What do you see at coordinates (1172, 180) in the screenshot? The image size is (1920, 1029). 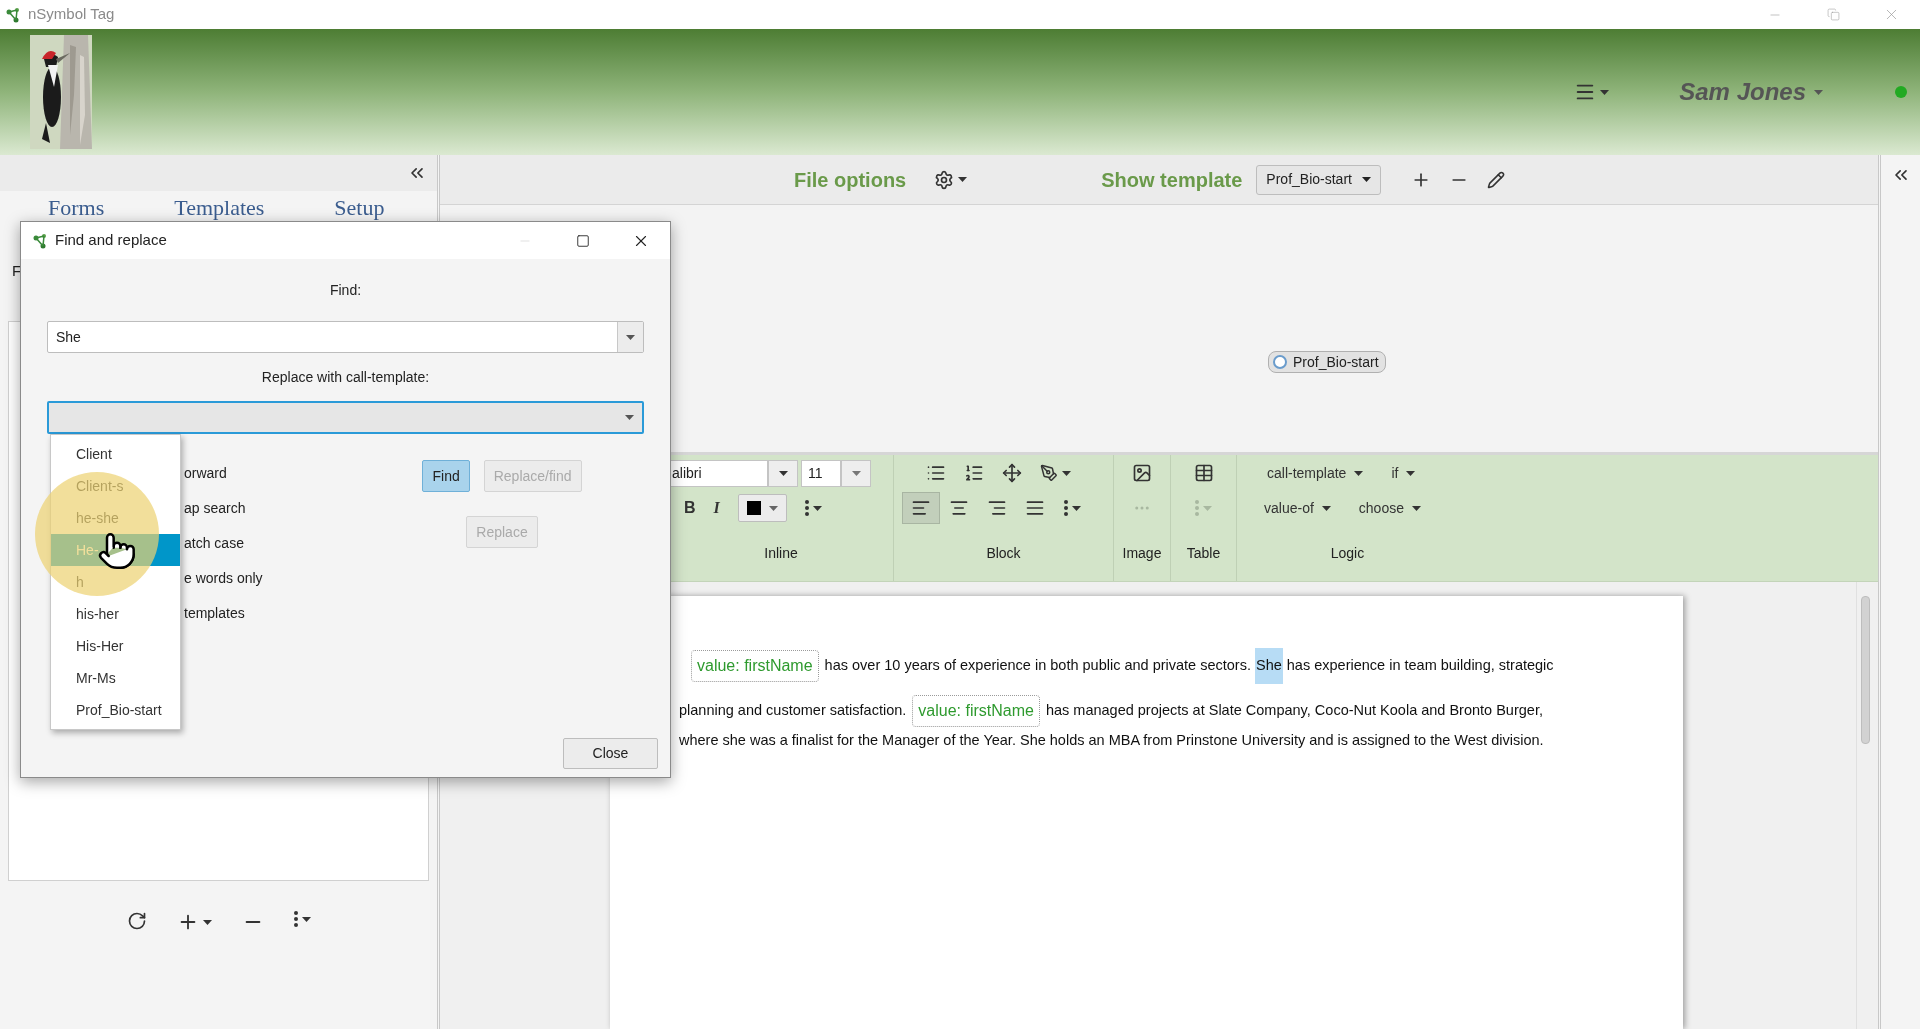 I see `show-template-label: Show template` at bounding box center [1172, 180].